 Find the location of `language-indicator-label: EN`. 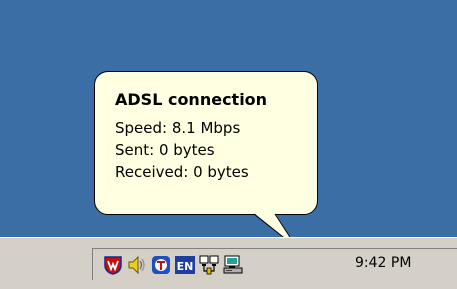

language-indicator-label: EN is located at coordinates (185, 266).